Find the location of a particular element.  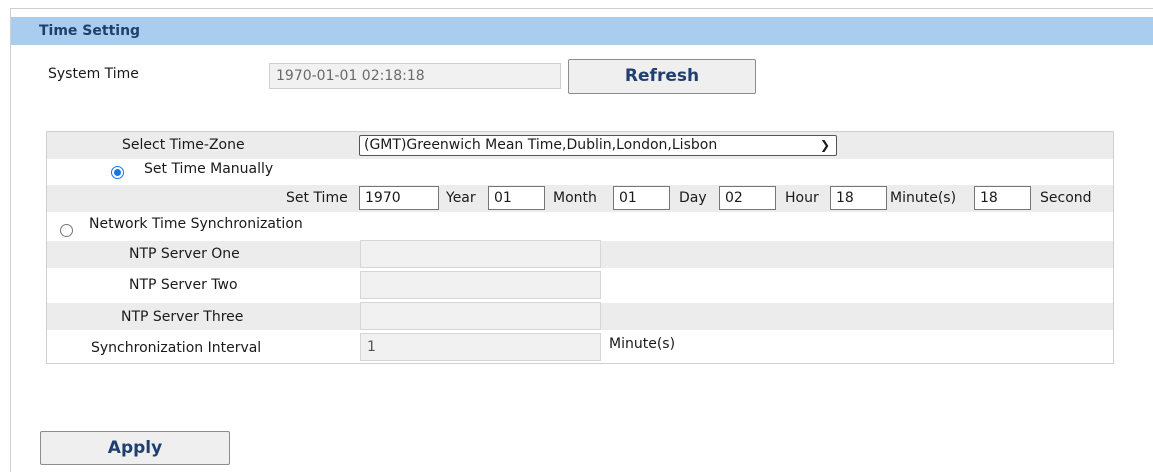

month-input: 01 is located at coordinates (516, 198).